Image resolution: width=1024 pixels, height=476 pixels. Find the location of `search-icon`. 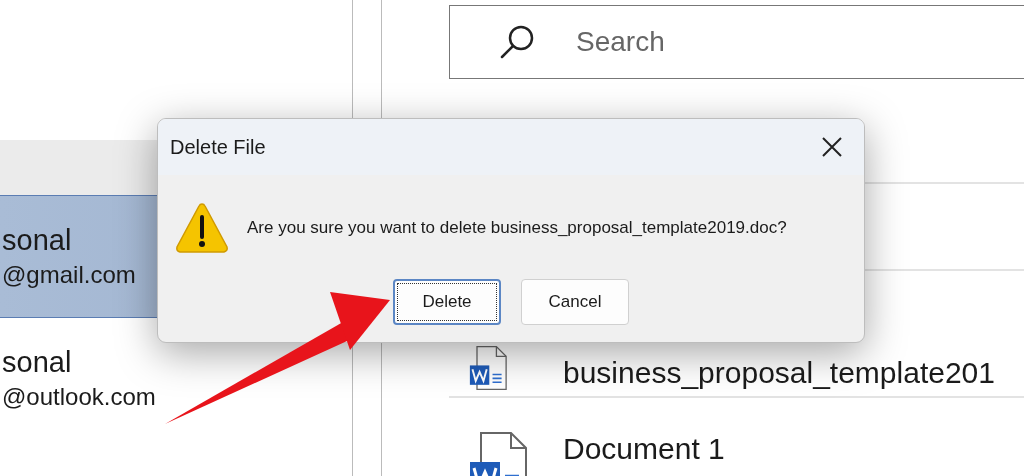

search-icon is located at coordinates (517, 42).